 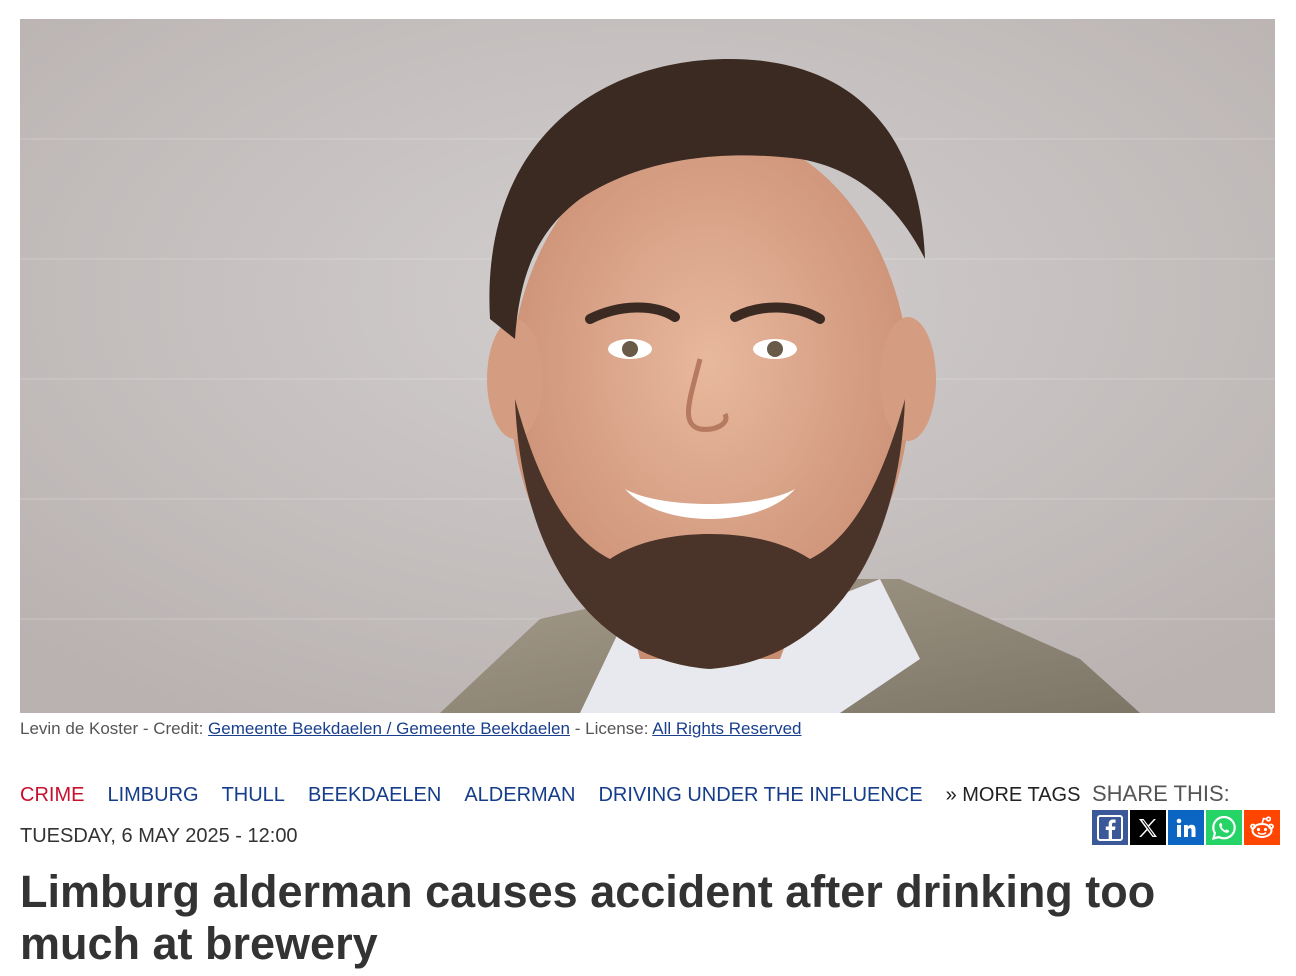 I want to click on more-tags-link: » MORE TAGS, so click(x=1013, y=795).